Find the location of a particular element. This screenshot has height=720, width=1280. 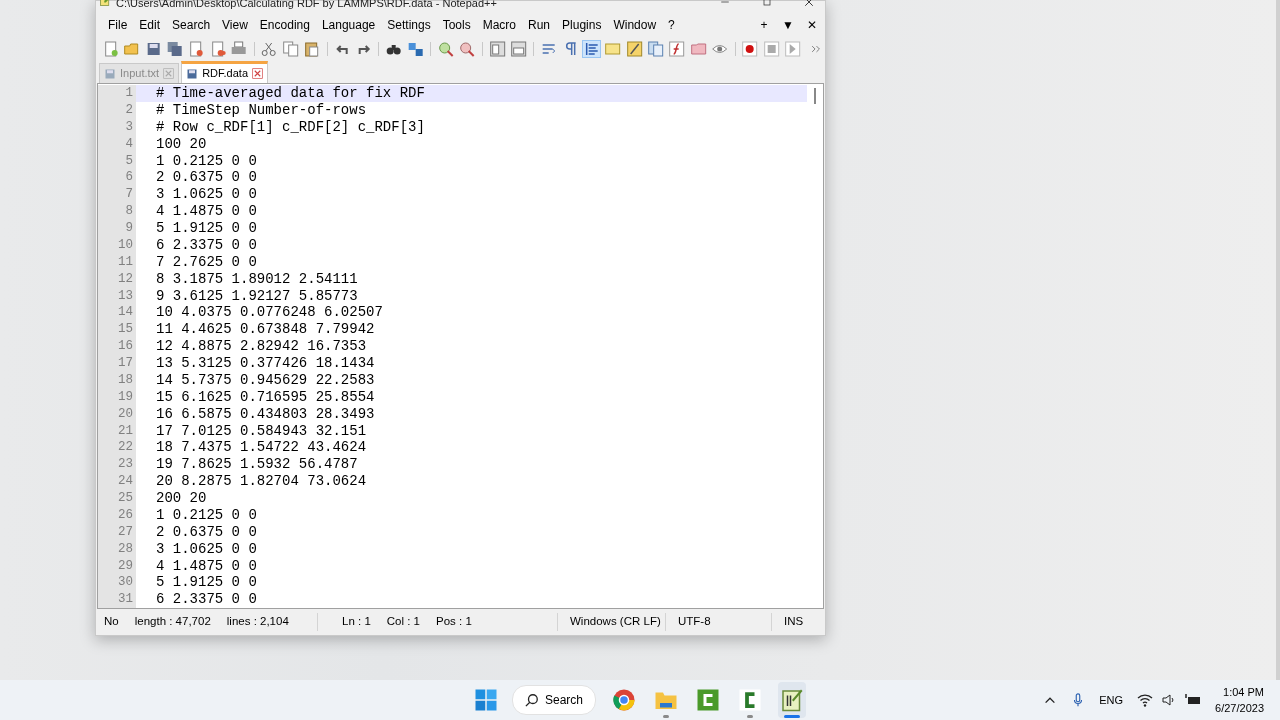

pen-icon is located at coordinates (634, 49).